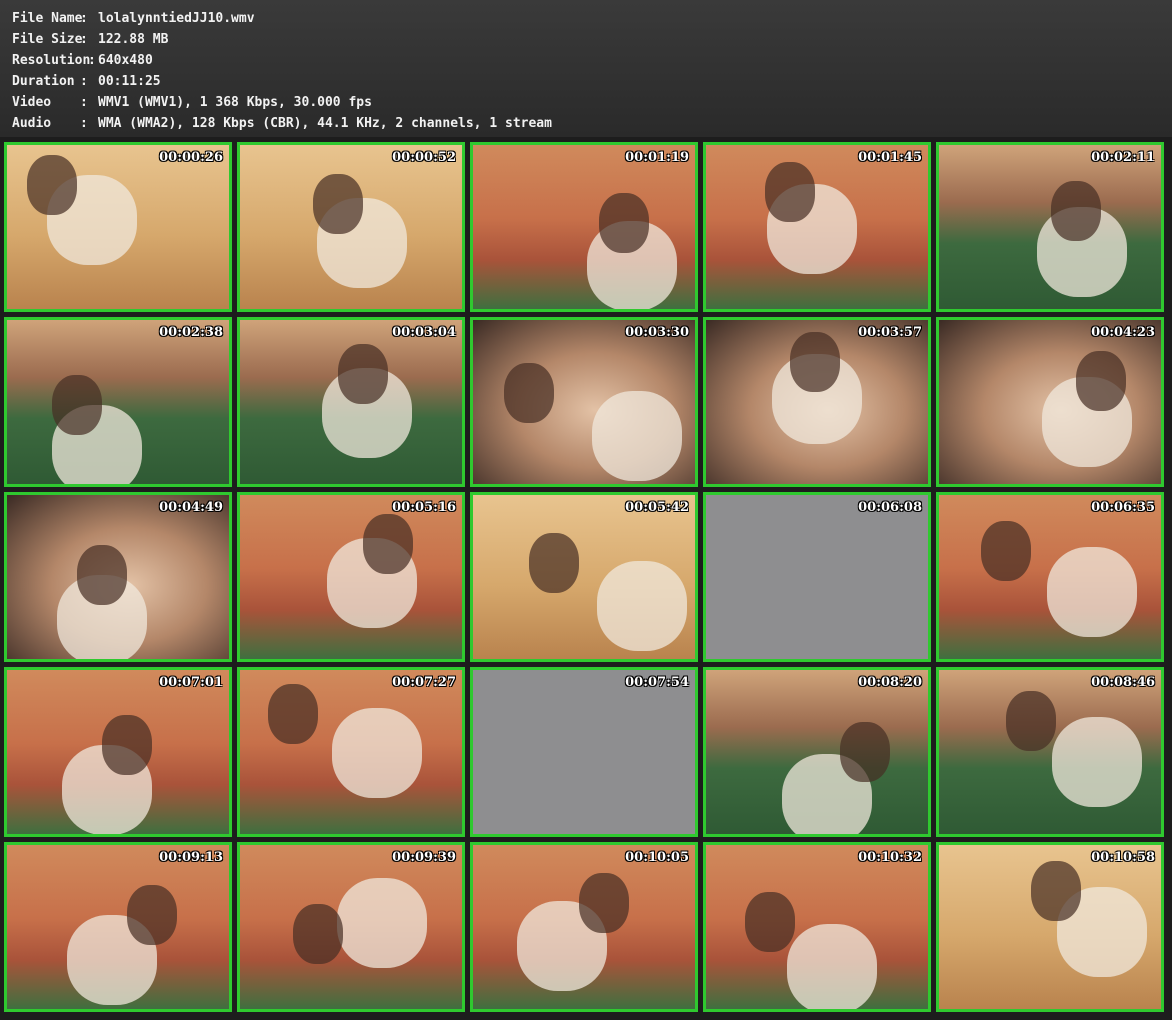  I want to click on video-thumbnail: 00:05:16, so click(351, 577).